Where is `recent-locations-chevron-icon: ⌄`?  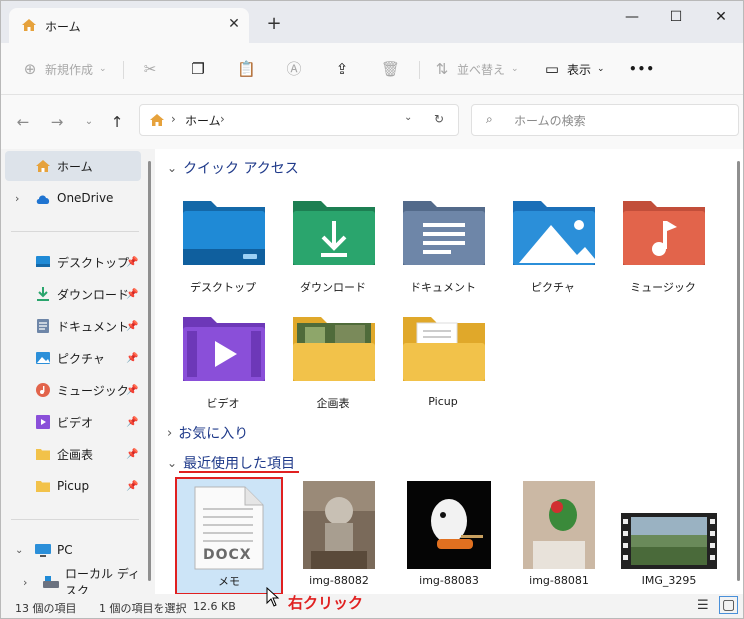 recent-locations-chevron-icon: ⌄ is located at coordinates (89, 122).